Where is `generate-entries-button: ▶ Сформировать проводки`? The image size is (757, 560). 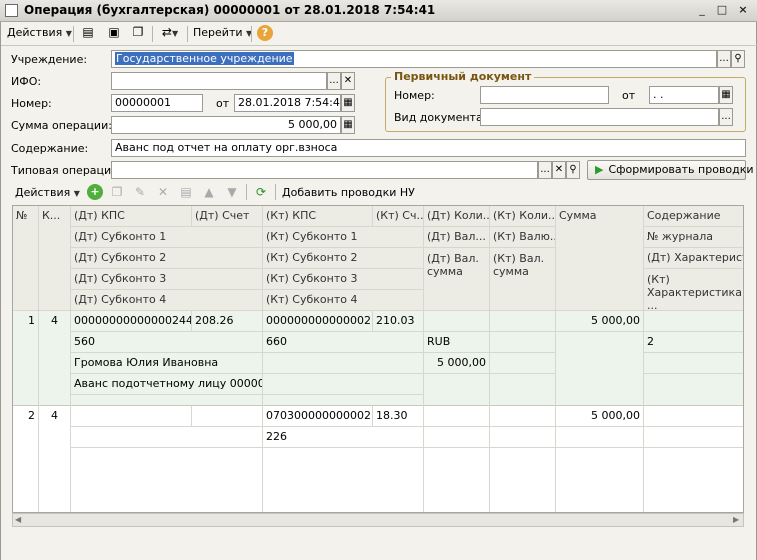
generate-entries-button: ▶ Сформировать проводки is located at coordinates (670, 170).